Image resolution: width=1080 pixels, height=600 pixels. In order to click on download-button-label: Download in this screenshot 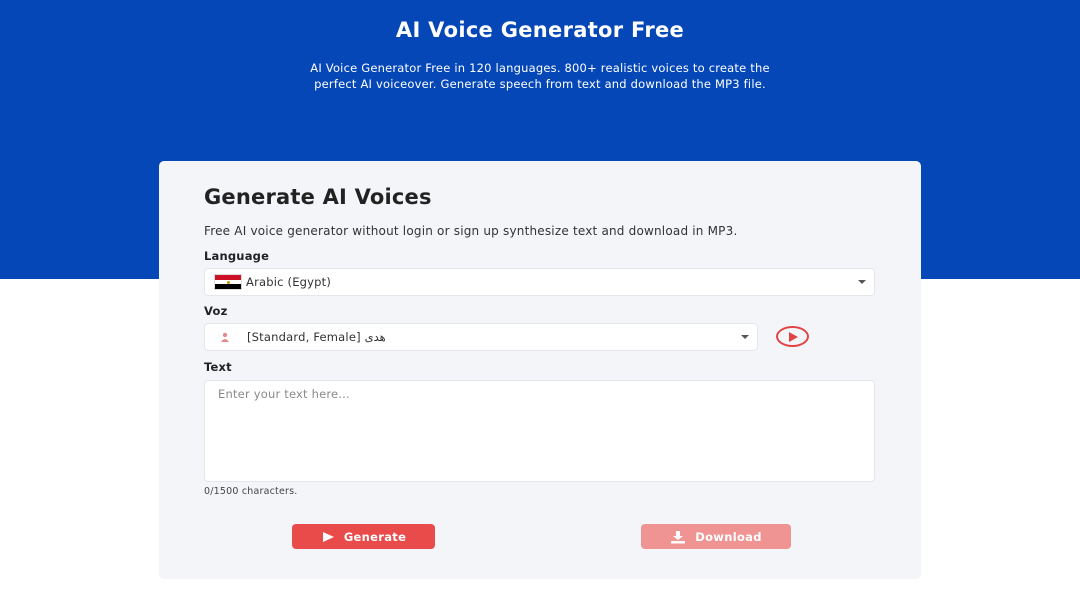, I will do `click(728, 536)`.